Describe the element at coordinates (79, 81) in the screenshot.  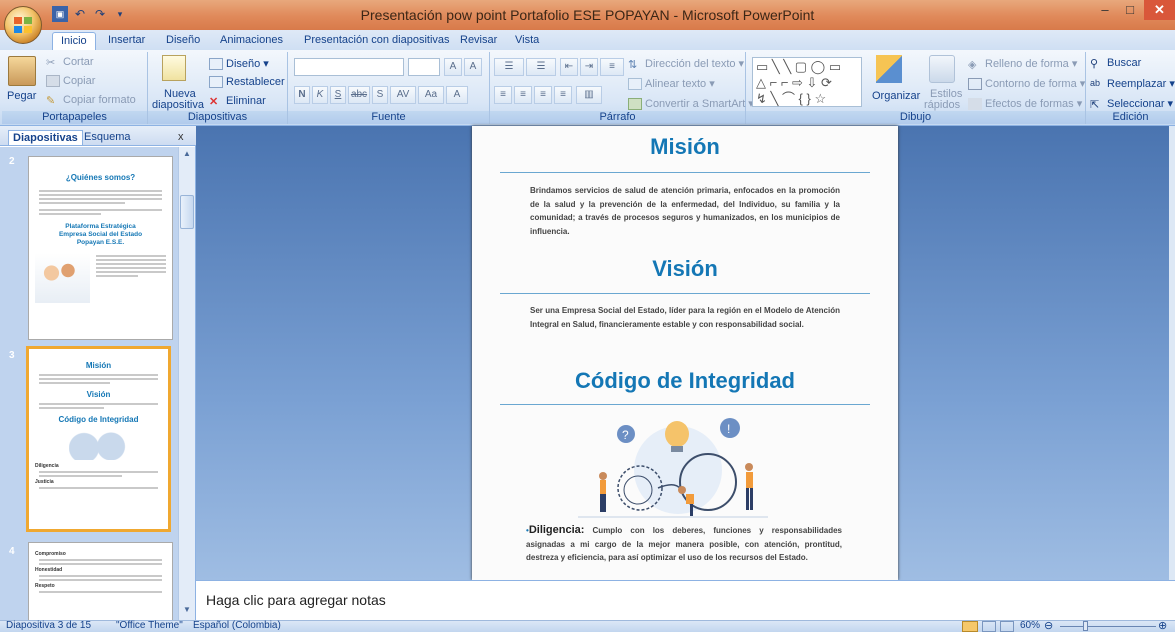
I see `copy-button: Copiar` at that location.